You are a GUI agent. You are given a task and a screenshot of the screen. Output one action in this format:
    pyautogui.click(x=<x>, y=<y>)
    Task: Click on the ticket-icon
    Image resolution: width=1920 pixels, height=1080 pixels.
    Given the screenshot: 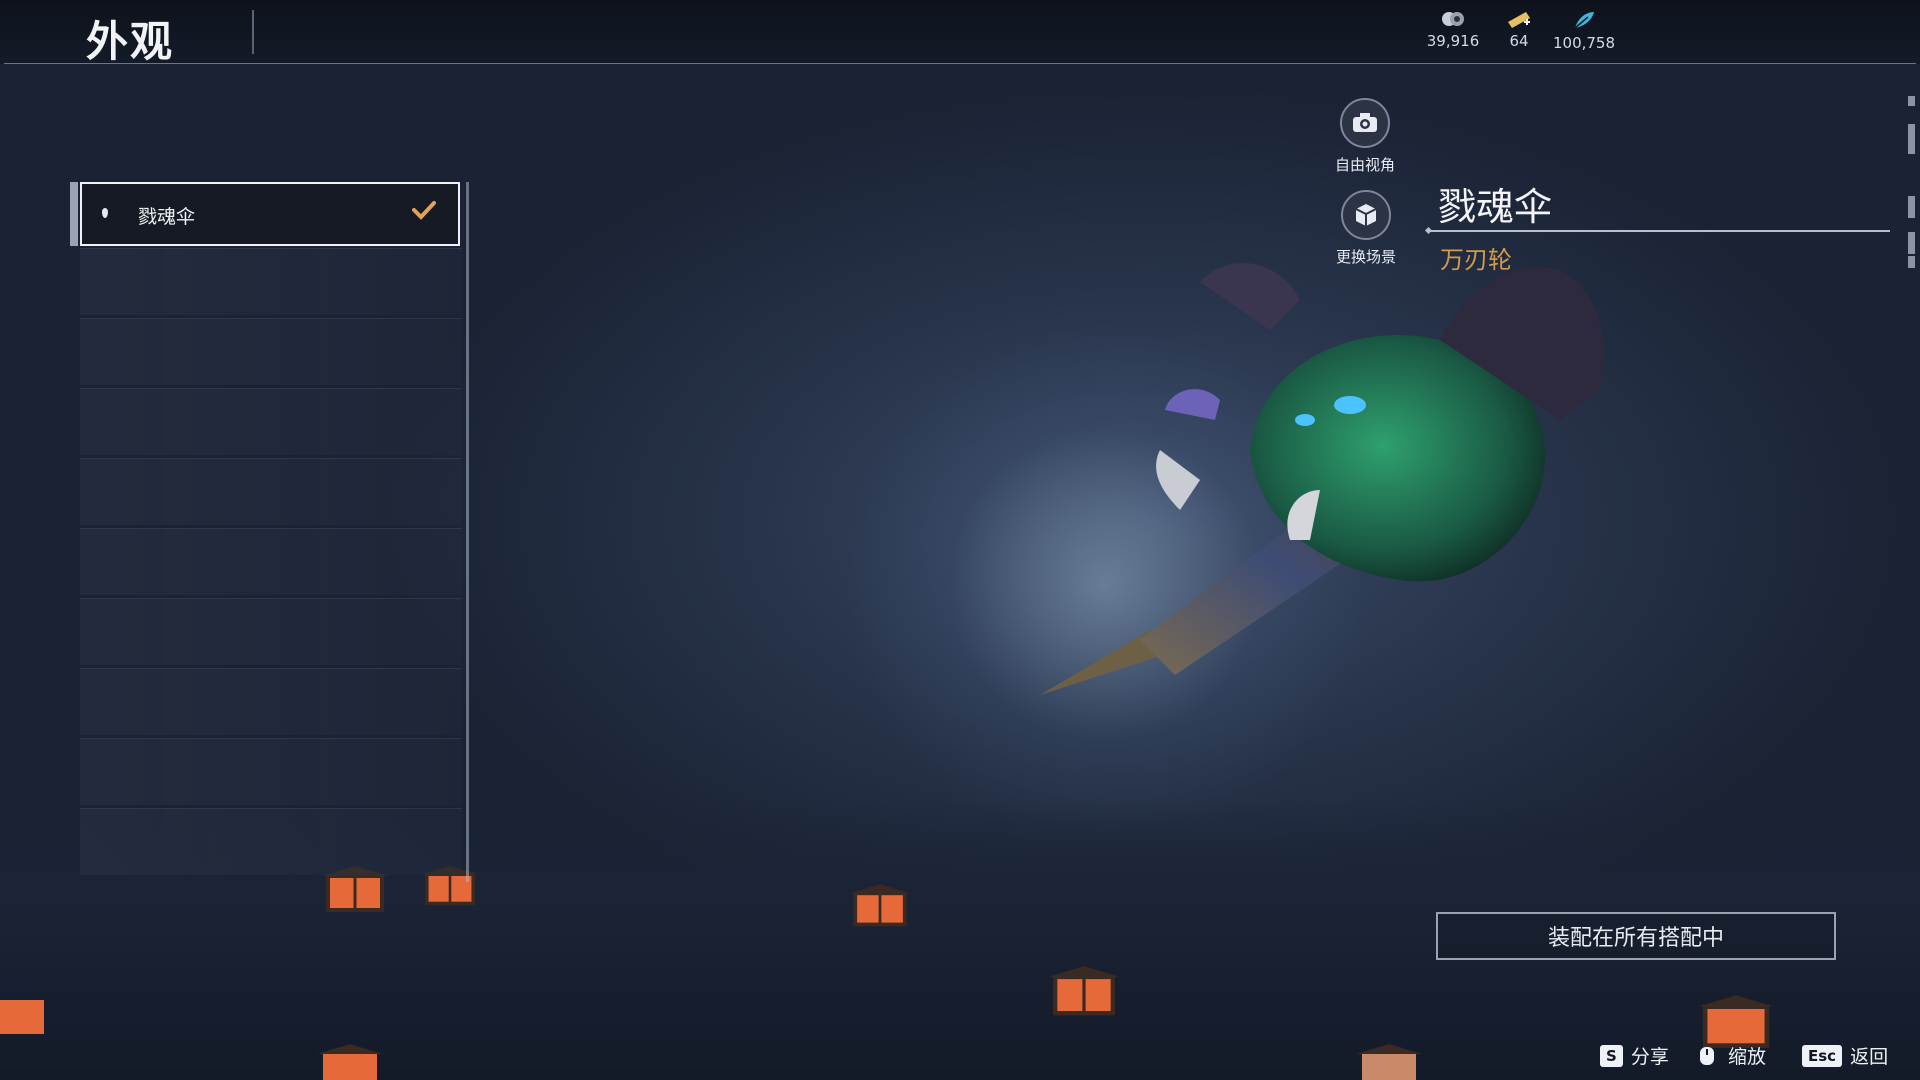 What is the action you would take?
    pyautogui.click(x=1519, y=20)
    